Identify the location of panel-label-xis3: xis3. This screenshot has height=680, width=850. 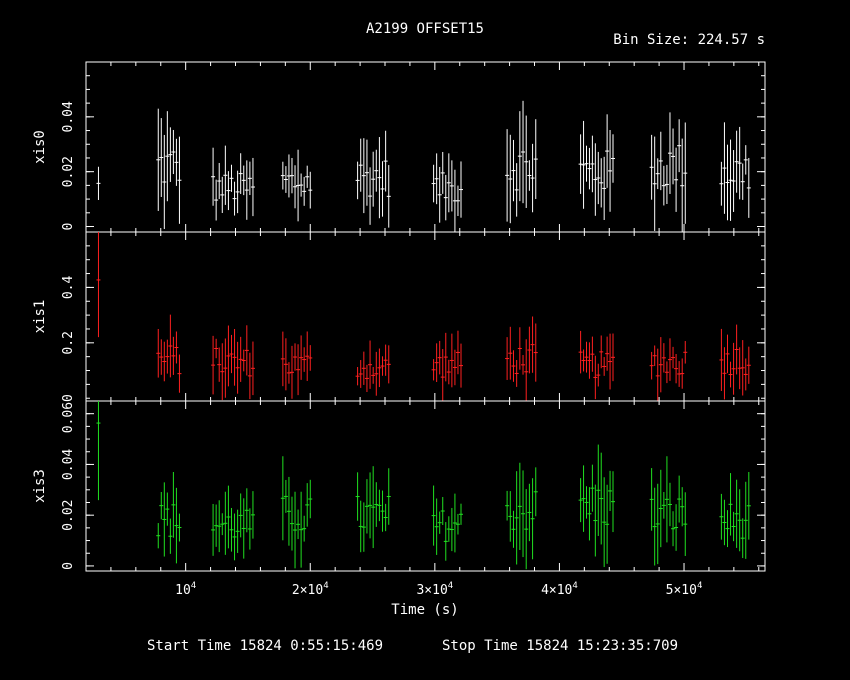
(40, 486).